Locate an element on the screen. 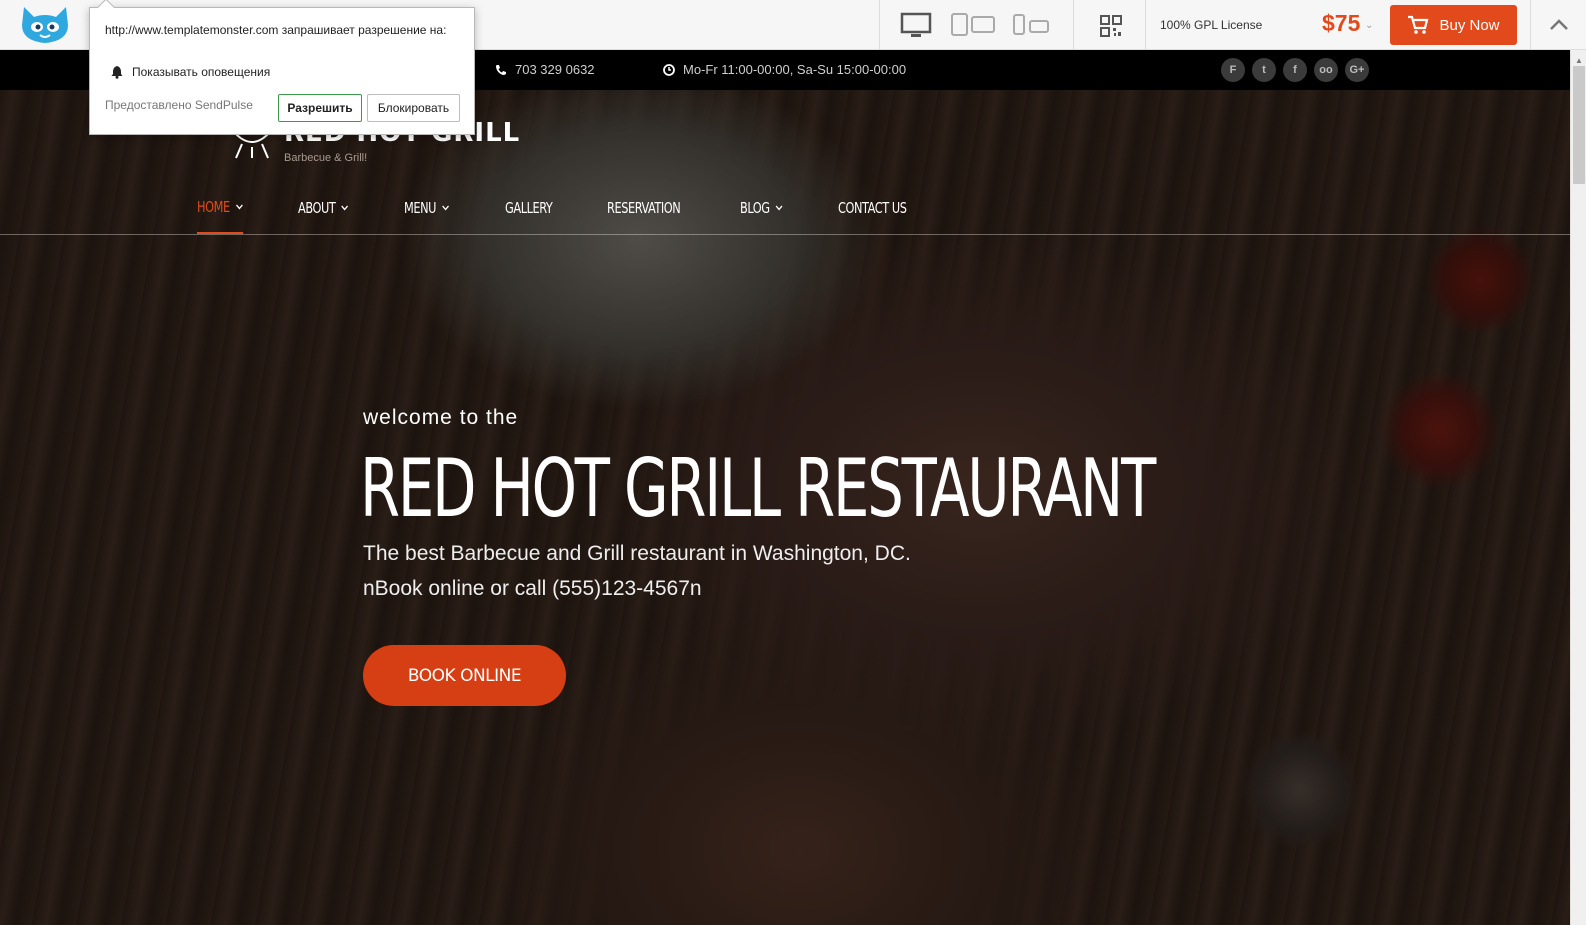 The width and height of the screenshot is (1586, 925). buy-now-label: Buy Now is located at coordinates (1469, 25).